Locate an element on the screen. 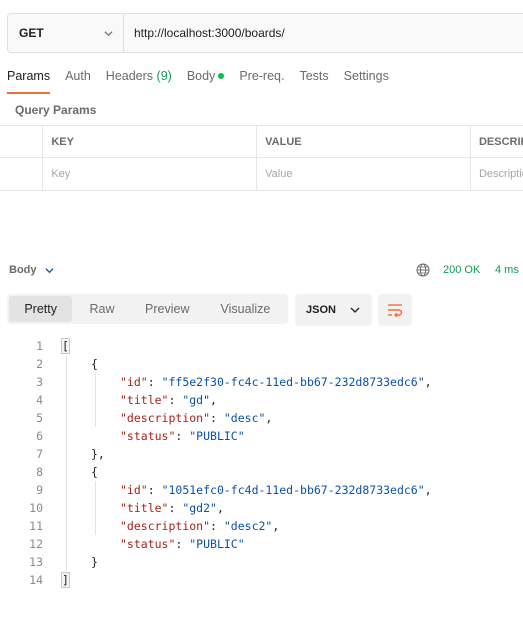 The width and height of the screenshot is (523, 642). code-text: ] is located at coordinates (65, 580).